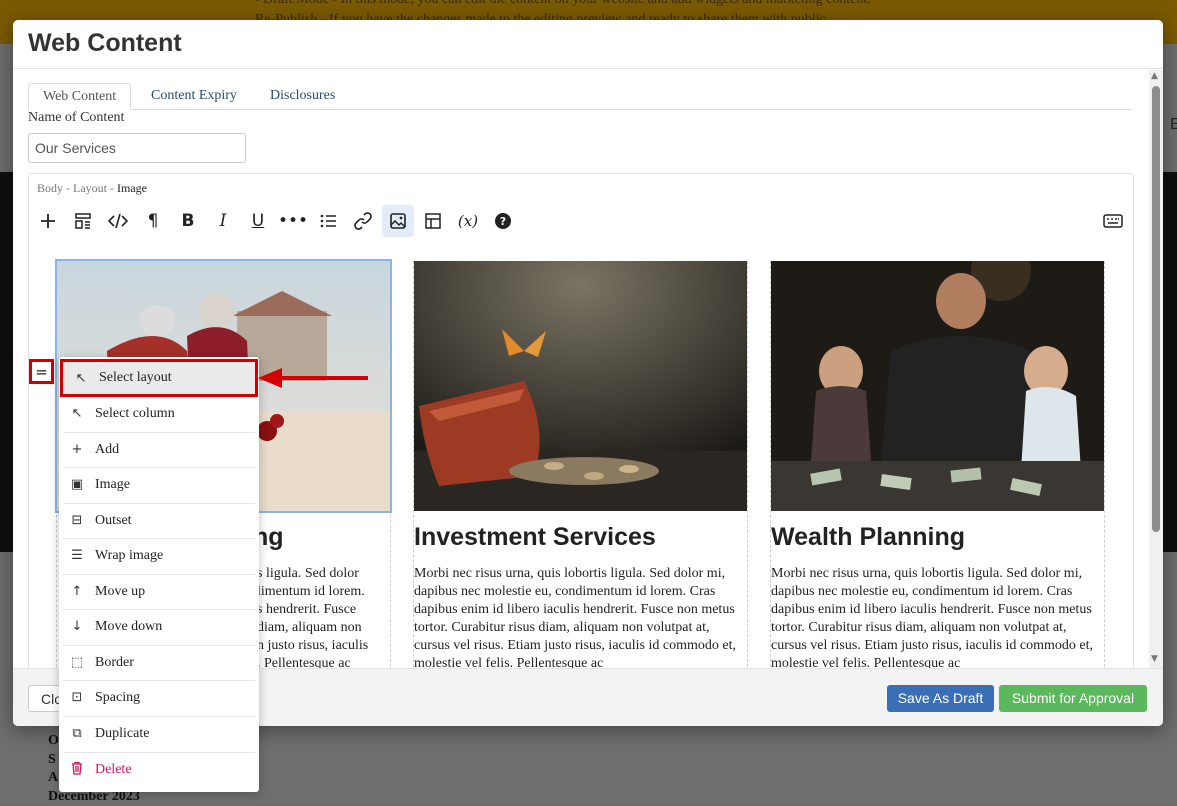 The width and height of the screenshot is (1177, 806). Describe the element at coordinates (1154, 659) in the screenshot. I see `scroll-down-icon: ▼` at that location.